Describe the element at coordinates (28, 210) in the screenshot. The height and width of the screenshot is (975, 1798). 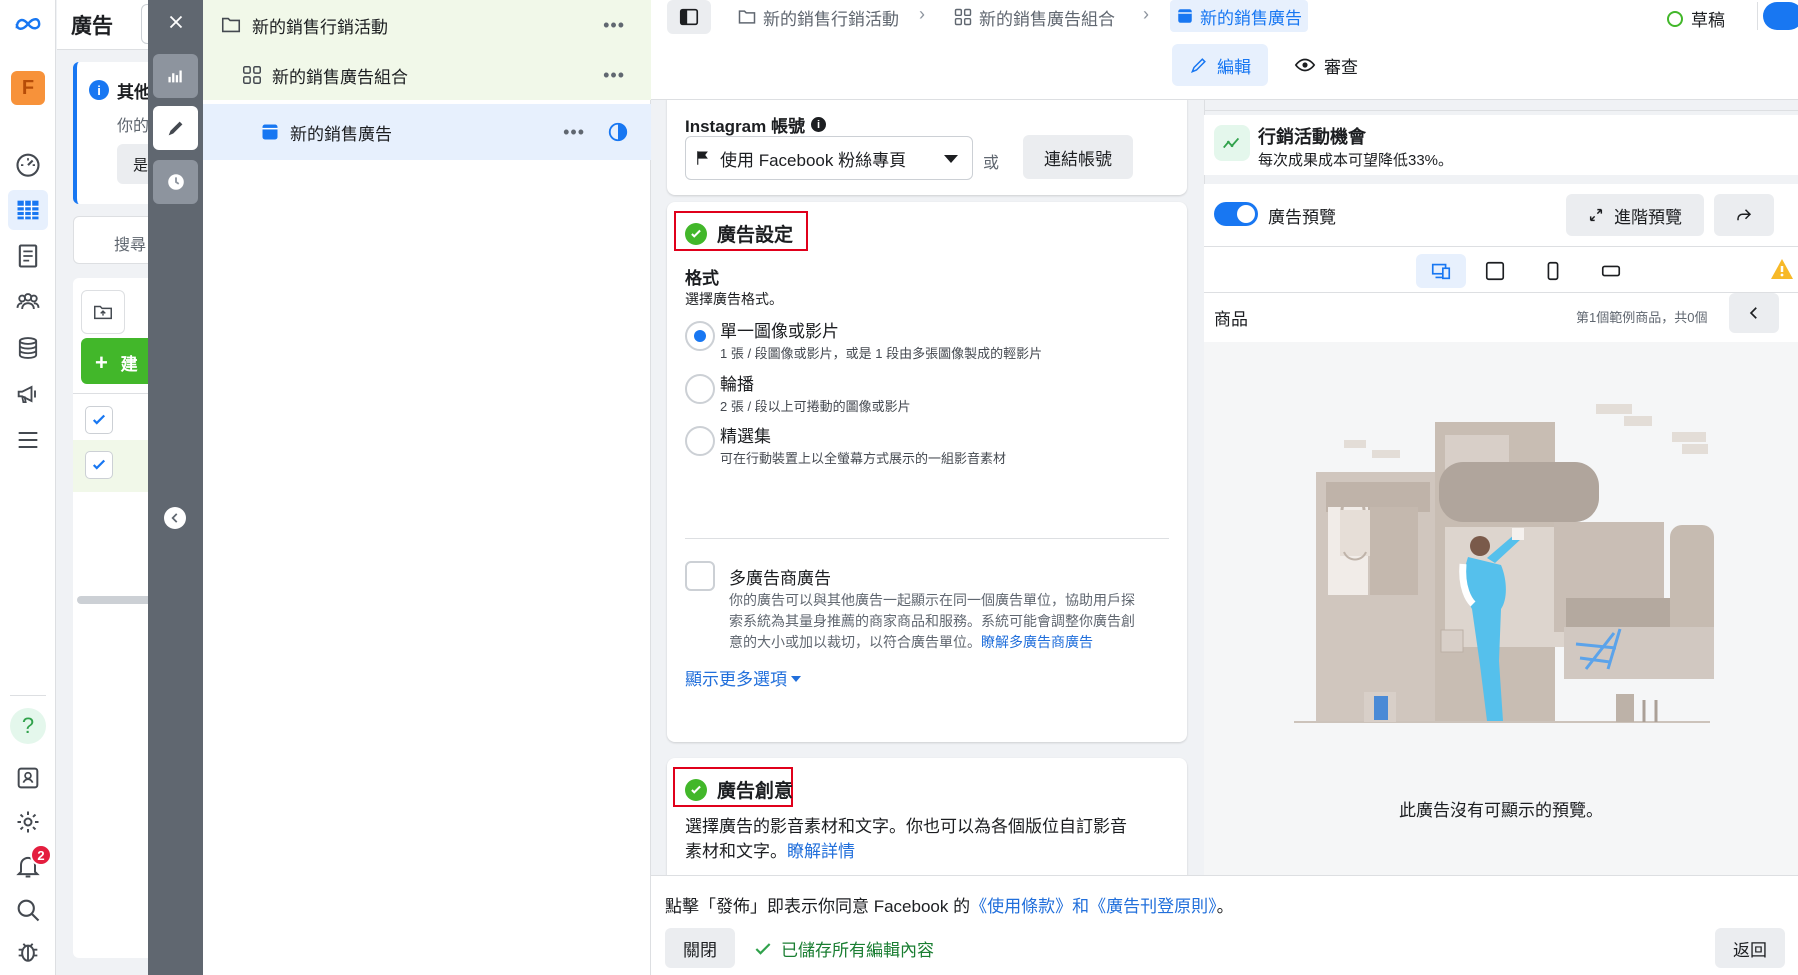
I see `ads-manager-table-icon` at that location.